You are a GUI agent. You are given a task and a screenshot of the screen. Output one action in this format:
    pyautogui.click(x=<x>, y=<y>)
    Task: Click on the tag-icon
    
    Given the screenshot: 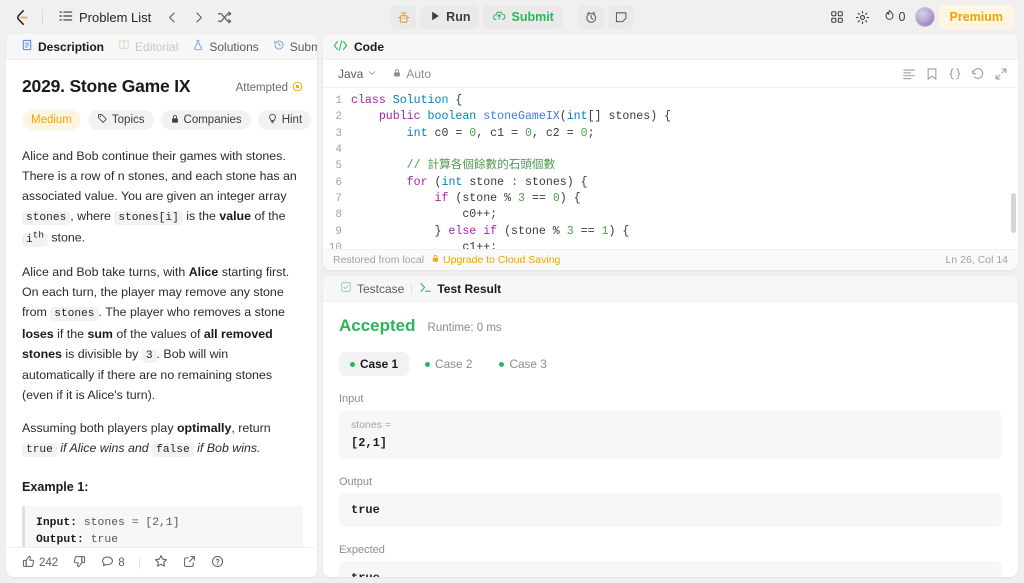 What is the action you would take?
    pyautogui.click(x=102, y=120)
    